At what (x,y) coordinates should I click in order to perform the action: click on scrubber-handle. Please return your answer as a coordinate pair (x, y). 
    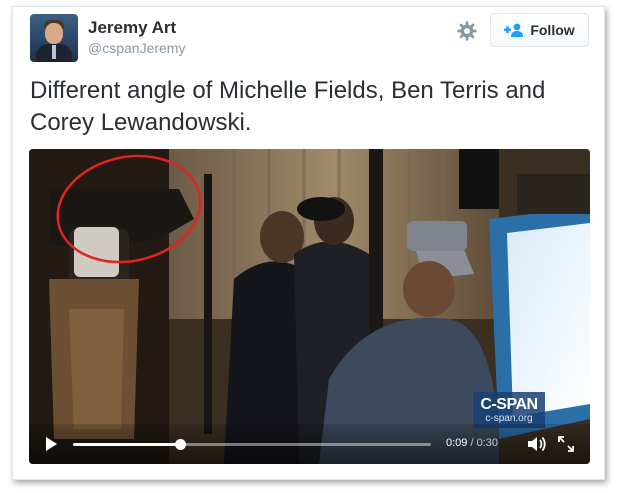
    Looking at the image, I should click on (181, 444).